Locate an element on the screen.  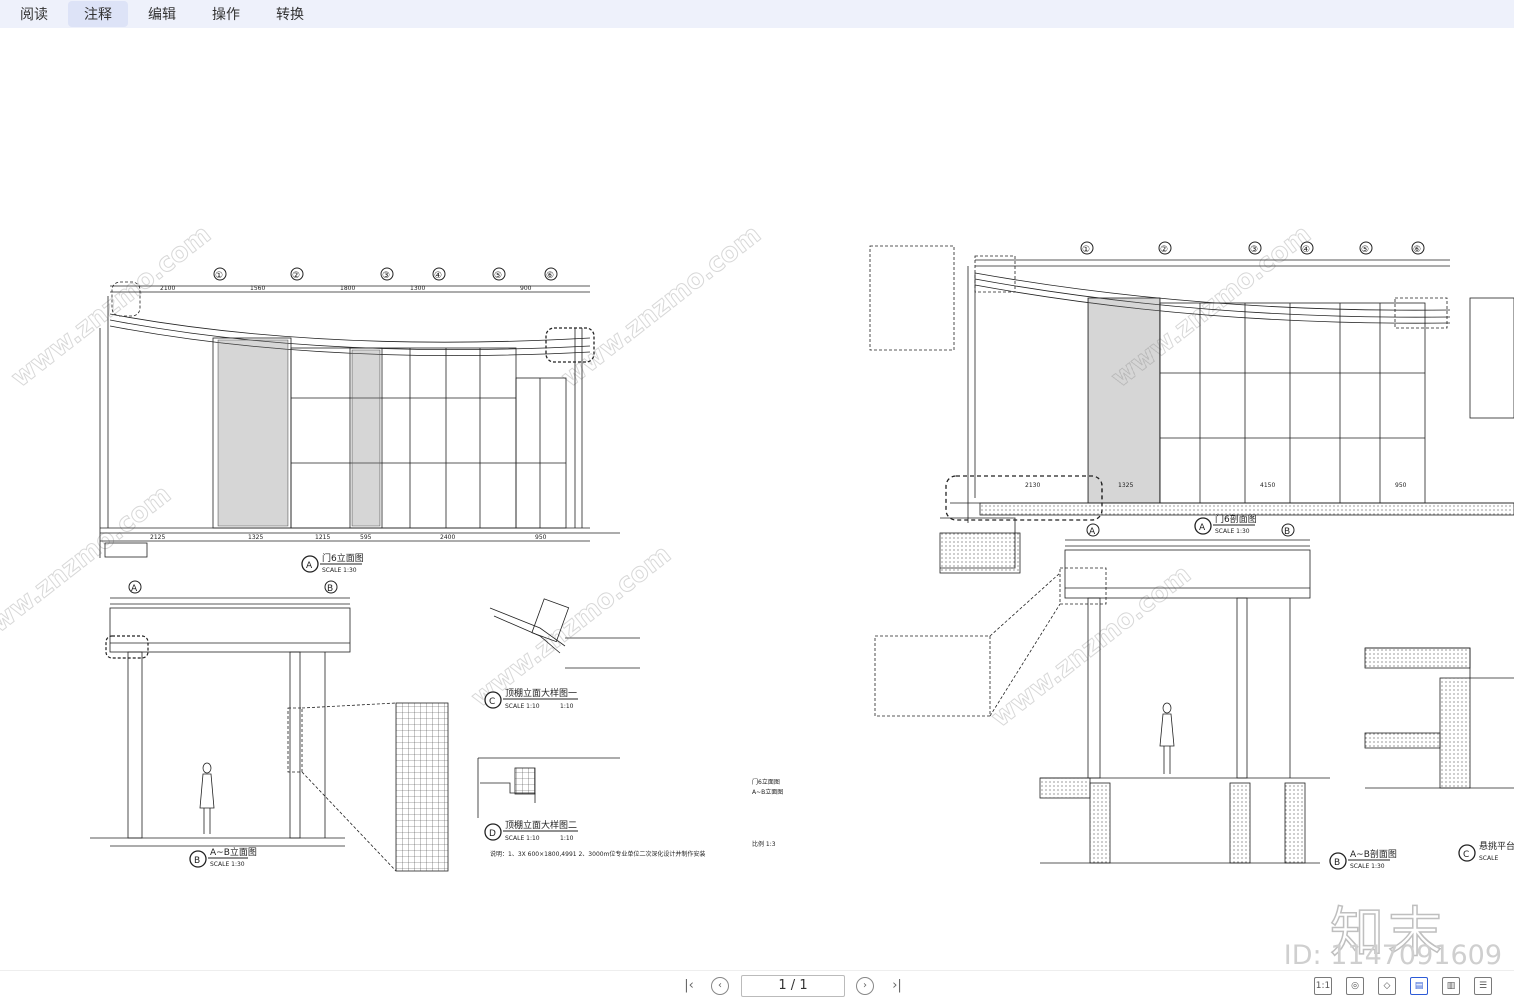
watermark-2: www.znzmo.com is located at coordinates (88, 567).